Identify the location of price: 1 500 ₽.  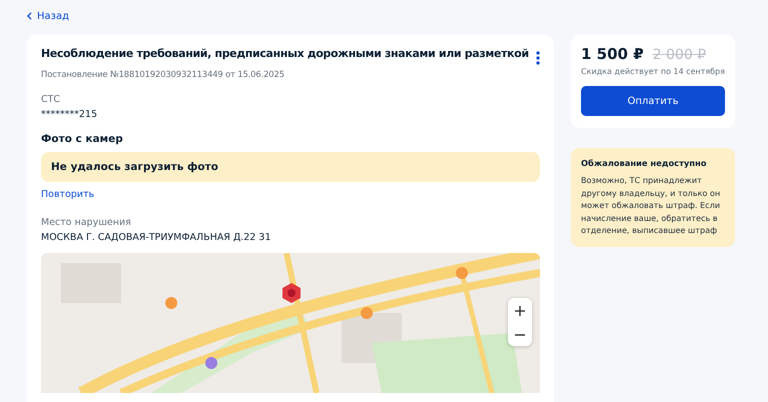
(612, 54).